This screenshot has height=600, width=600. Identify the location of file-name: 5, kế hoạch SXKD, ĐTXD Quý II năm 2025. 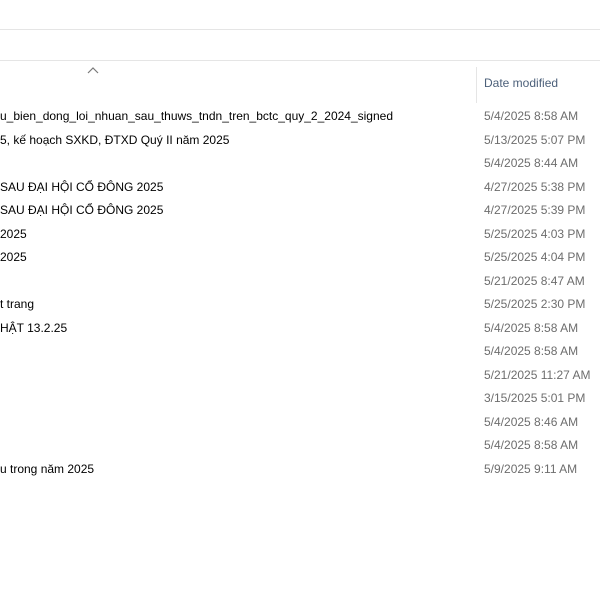
(115, 139).